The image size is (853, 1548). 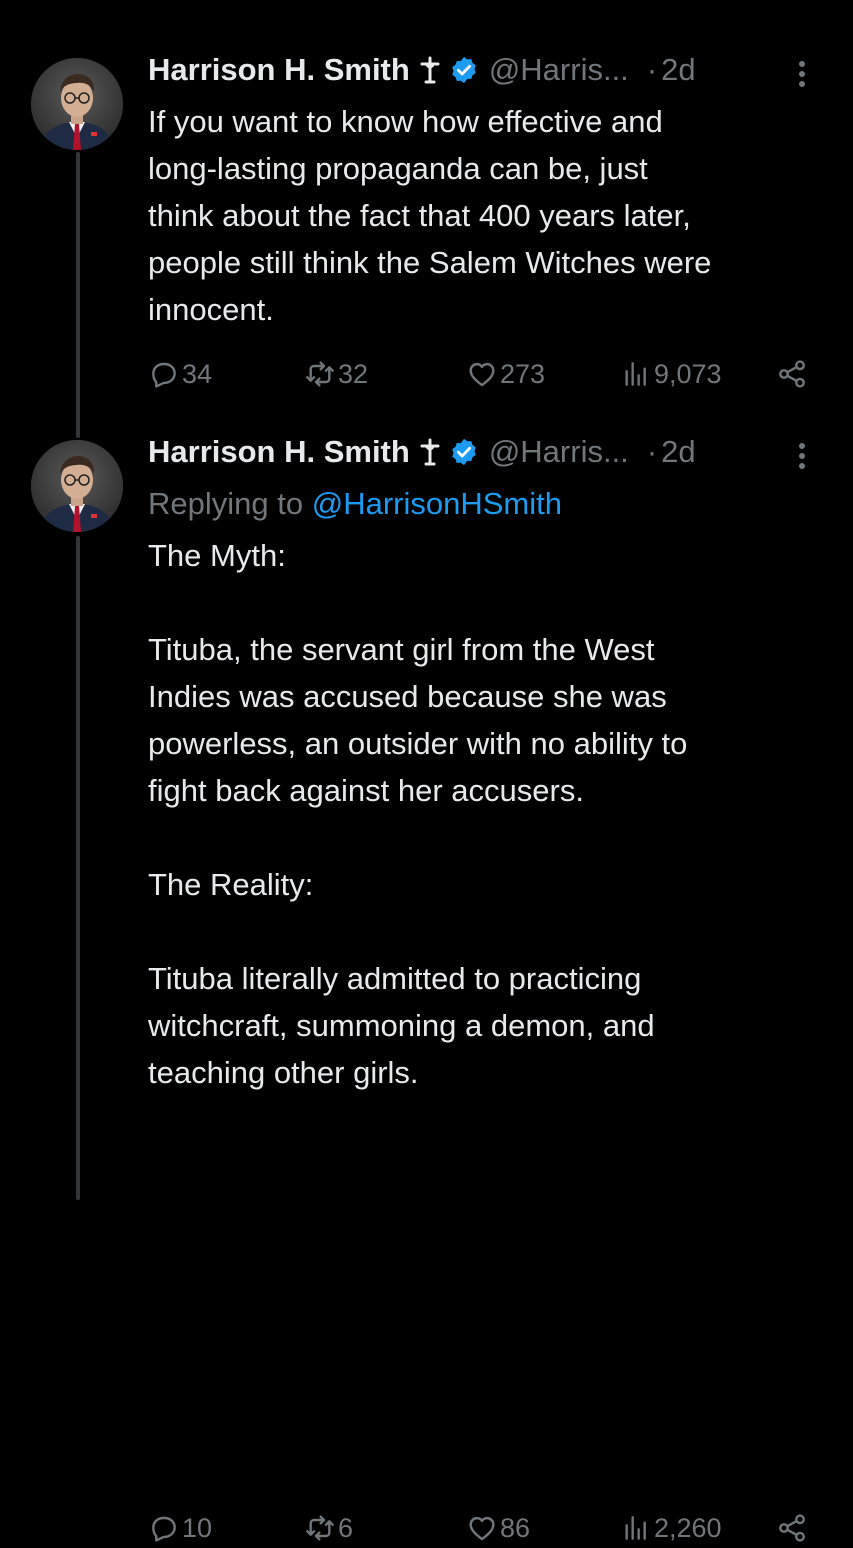 I want to click on views-count: 9,073, so click(x=688, y=373).